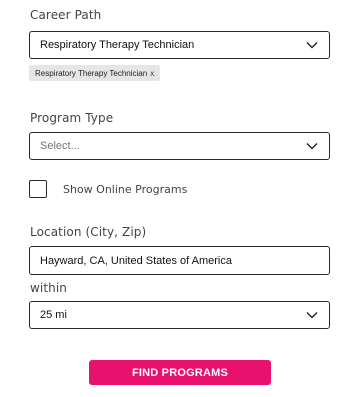 The height and width of the screenshot is (397, 347). Describe the element at coordinates (152, 73) in the screenshot. I see `tag-remove-icon: x` at that location.